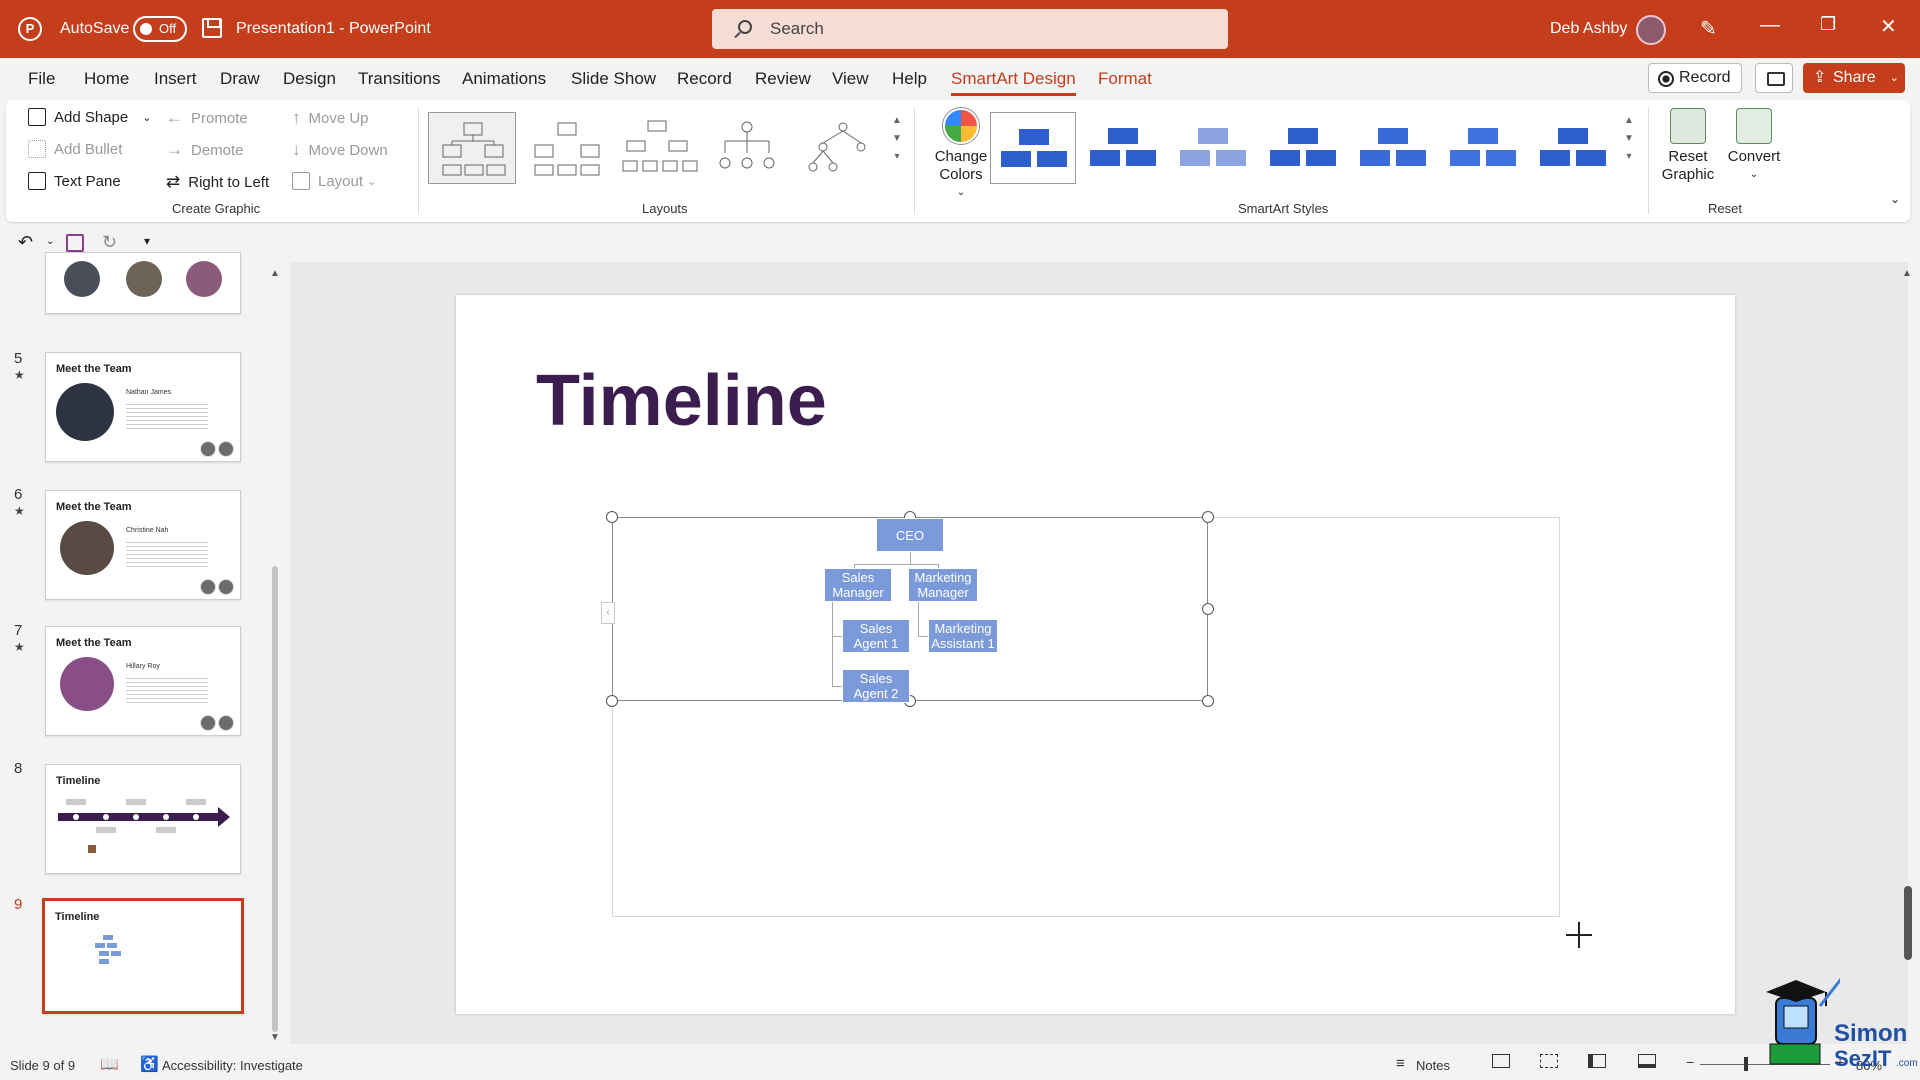  I want to click on layouts-scroll-controls: ▲ ▼ ▾, so click(897, 139).